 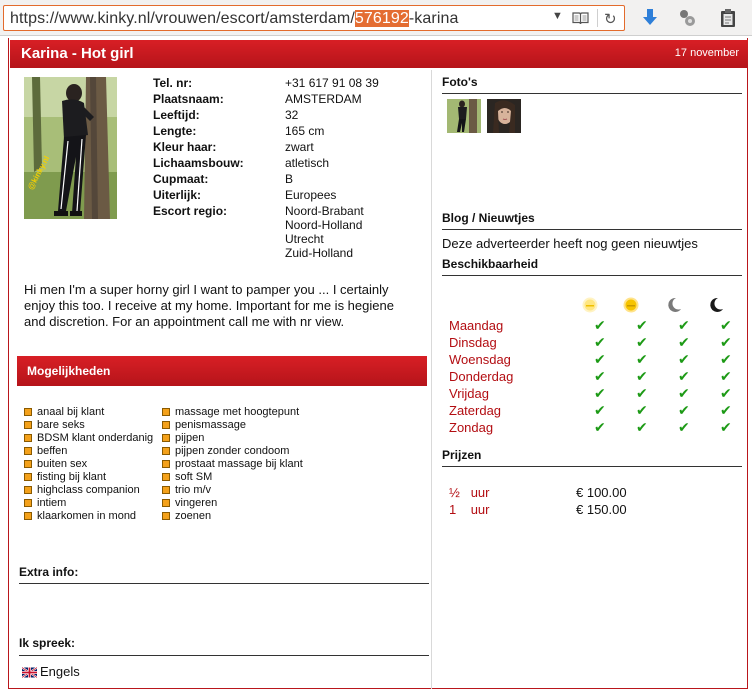 What do you see at coordinates (88, 490) in the screenshot?
I see `list-item: highclass companion` at bounding box center [88, 490].